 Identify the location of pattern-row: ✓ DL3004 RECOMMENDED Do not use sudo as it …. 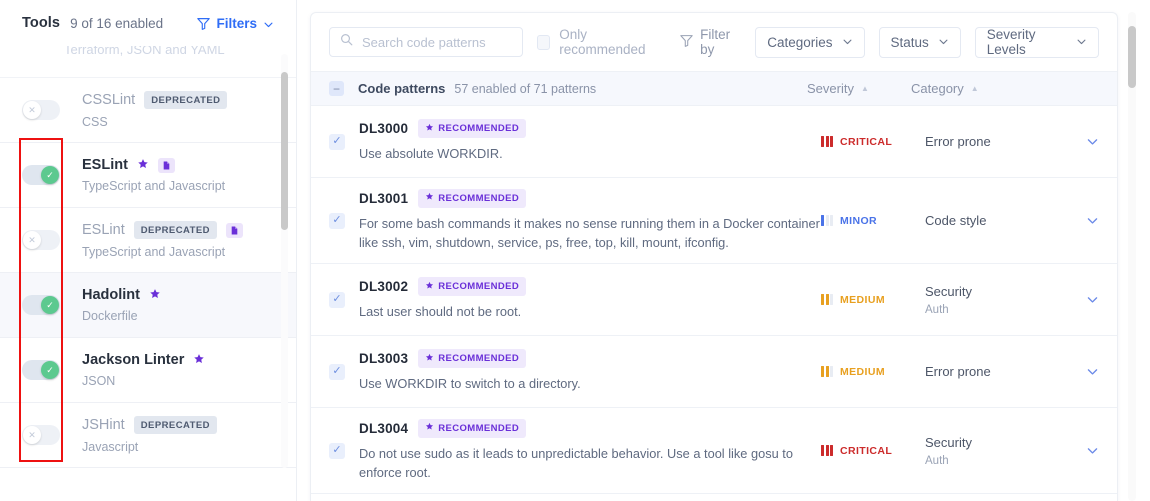
(714, 451).